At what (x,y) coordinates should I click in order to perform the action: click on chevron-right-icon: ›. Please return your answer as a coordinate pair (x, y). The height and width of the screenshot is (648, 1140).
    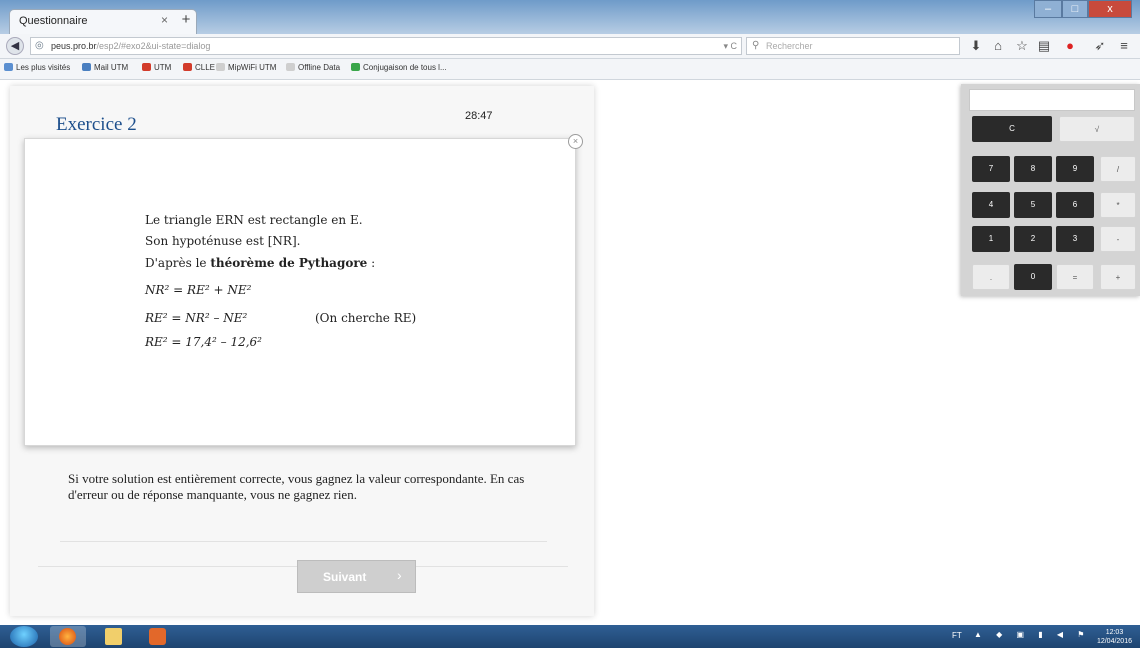
    Looking at the image, I should click on (399, 575).